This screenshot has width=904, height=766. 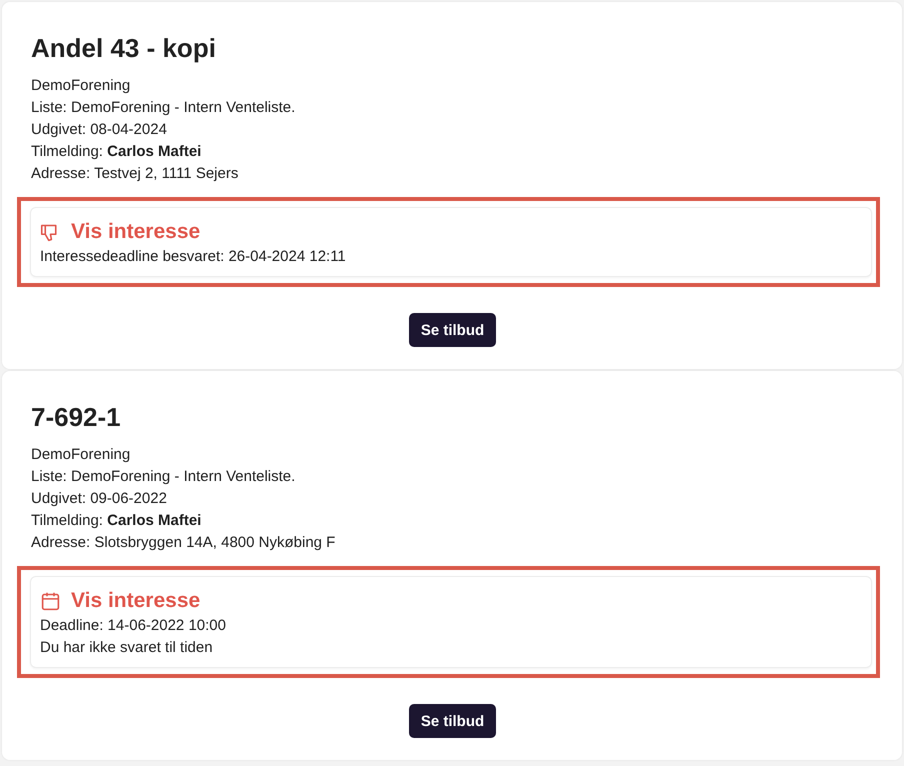 What do you see at coordinates (124, 48) in the screenshot?
I see `listing-title: Andel 43 - kopi` at bounding box center [124, 48].